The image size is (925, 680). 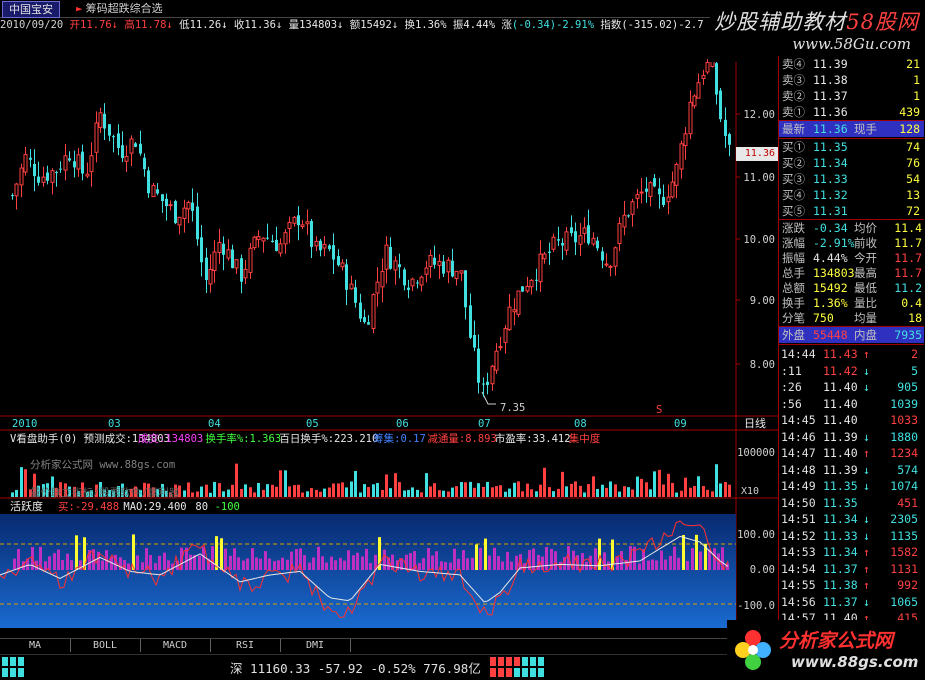 What do you see at coordinates (851, 486) in the screenshot?
I see `tick-row: 14:49 11.35 ↓ 1074` at bounding box center [851, 486].